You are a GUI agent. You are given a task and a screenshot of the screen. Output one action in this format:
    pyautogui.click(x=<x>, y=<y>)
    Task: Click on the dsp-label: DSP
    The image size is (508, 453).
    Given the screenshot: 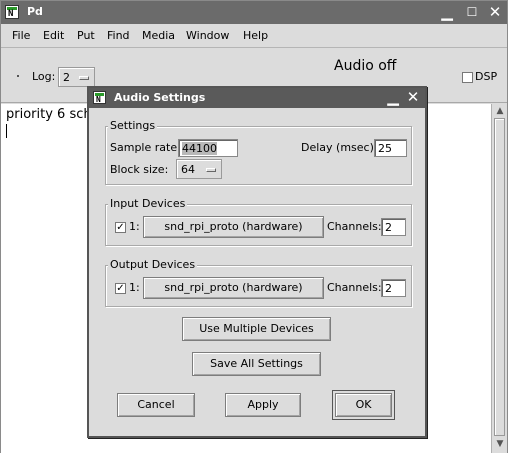 What is the action you would take?
    pyautogui.click(x=486, y=76)
    